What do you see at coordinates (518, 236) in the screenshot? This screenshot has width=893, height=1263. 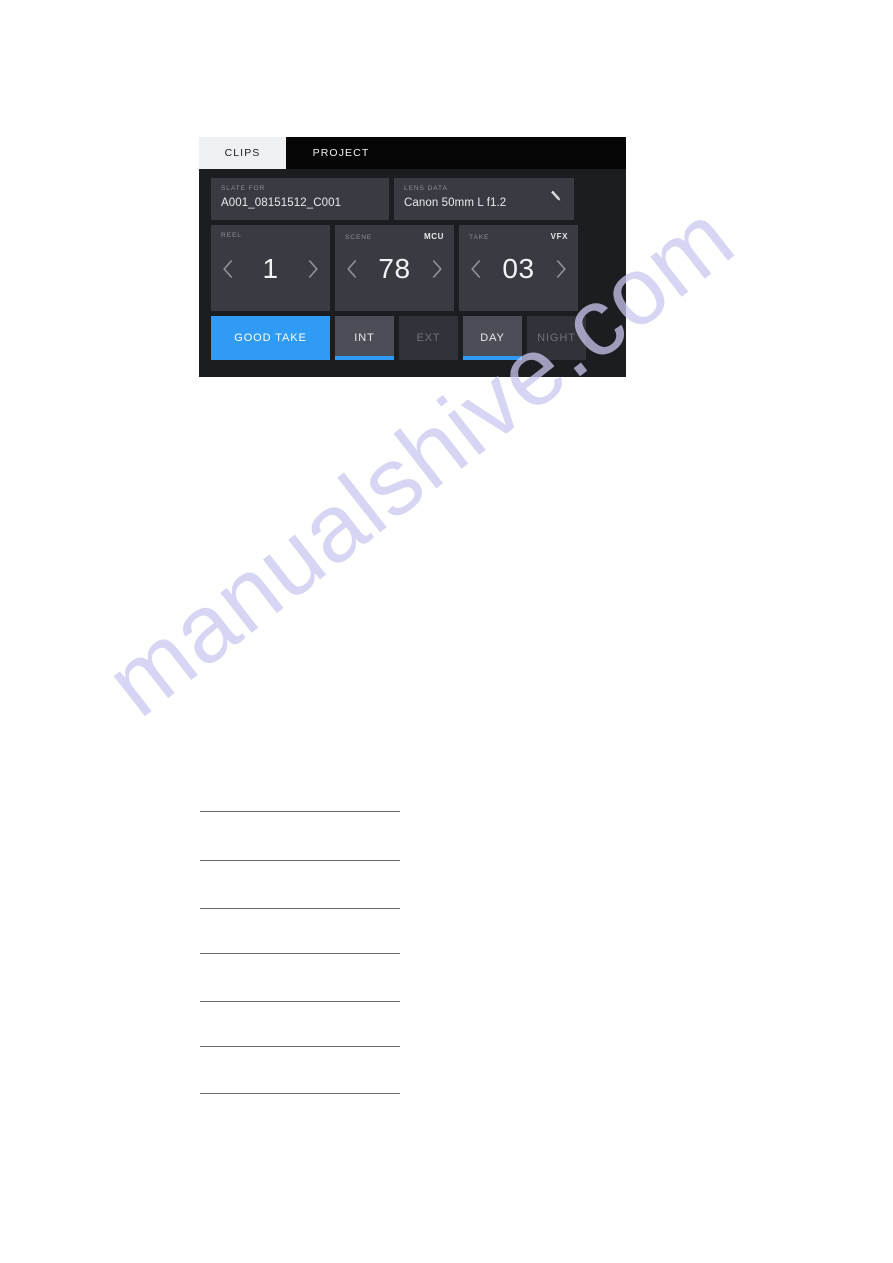 I see `take-head: TAKE VFX` at bounding box center [518, 236].